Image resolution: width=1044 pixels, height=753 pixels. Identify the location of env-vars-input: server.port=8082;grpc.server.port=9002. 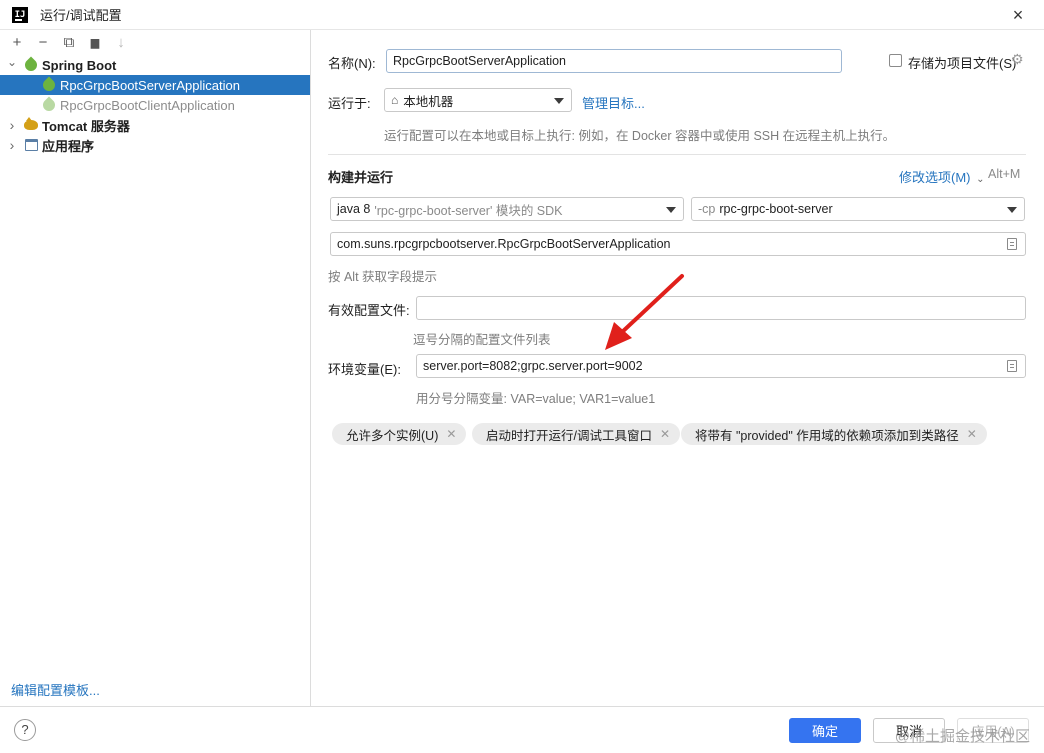
(721, 366).